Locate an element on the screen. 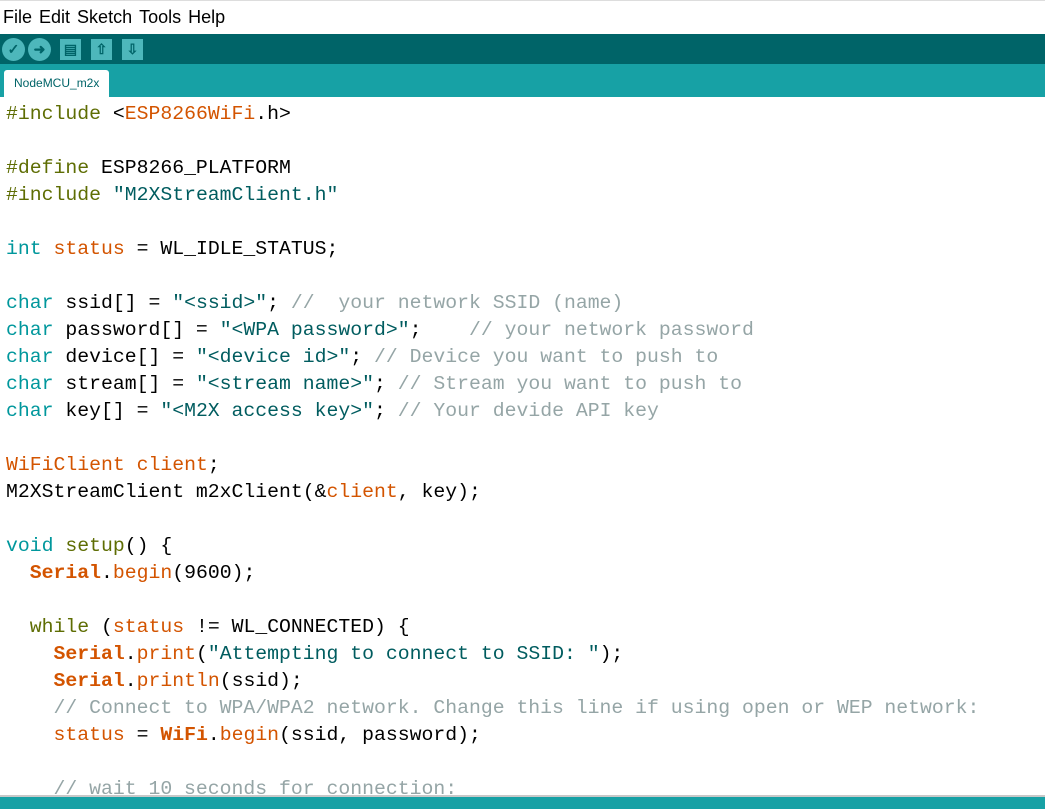  code-line: void setup() { is located at coordinates (522, 546).